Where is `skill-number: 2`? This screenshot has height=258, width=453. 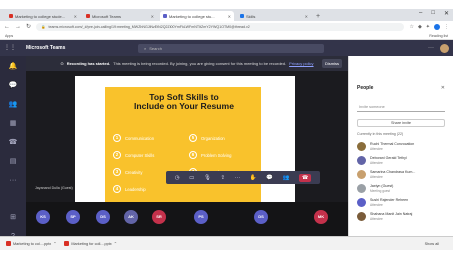
skill-number: 2 is located at coordinates (117, 155).